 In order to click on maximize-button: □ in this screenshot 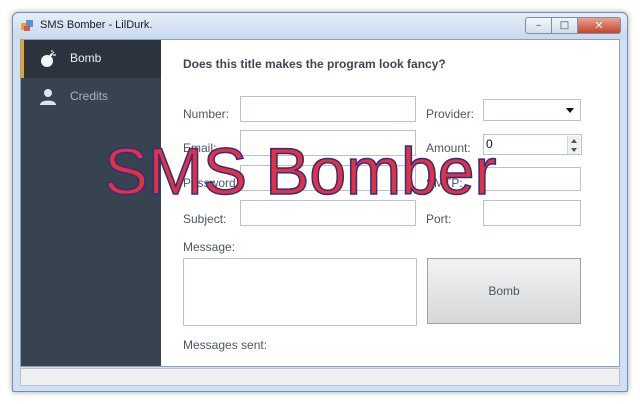, I will do `click(564, 25)`.